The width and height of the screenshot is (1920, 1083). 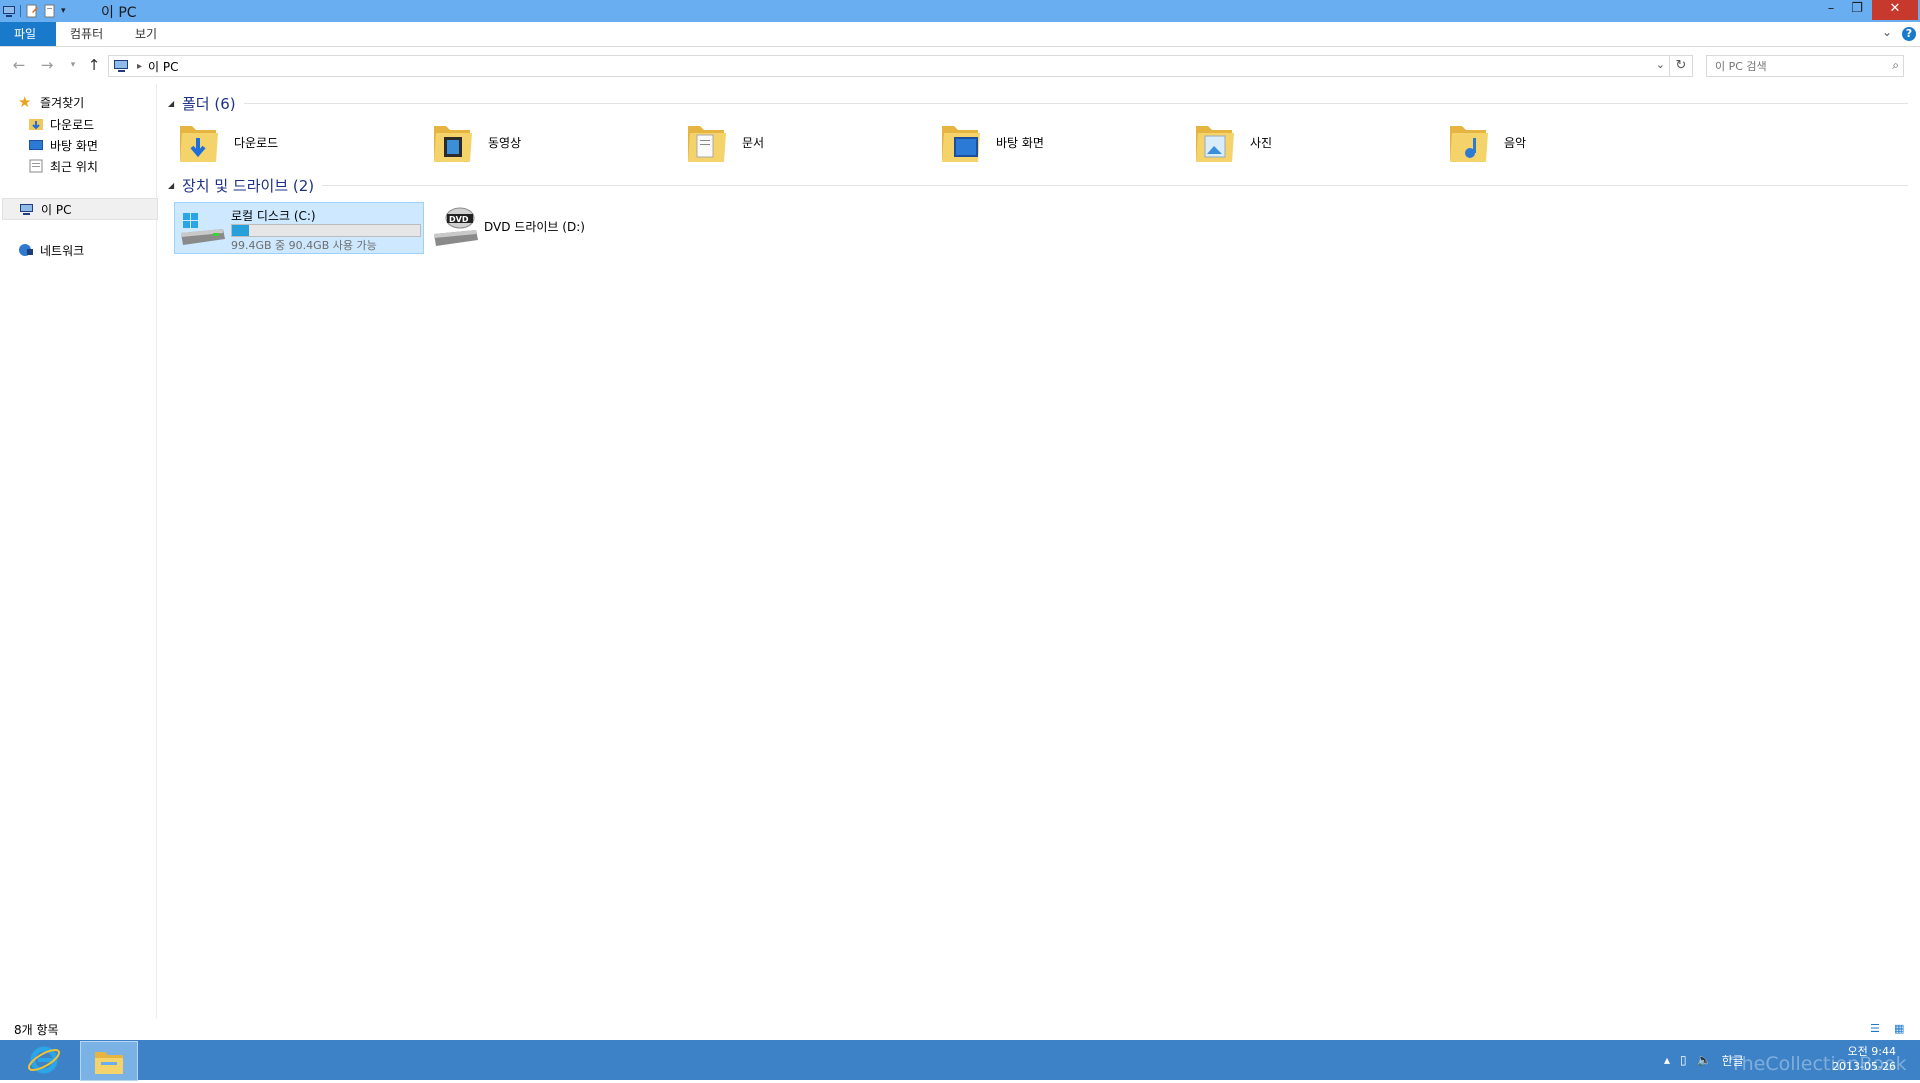 What do you see at coordinates (1660, 64) in the screenshot?
I see `address-dropdown-icon: ⌄` at bounding box center [1660, 64].